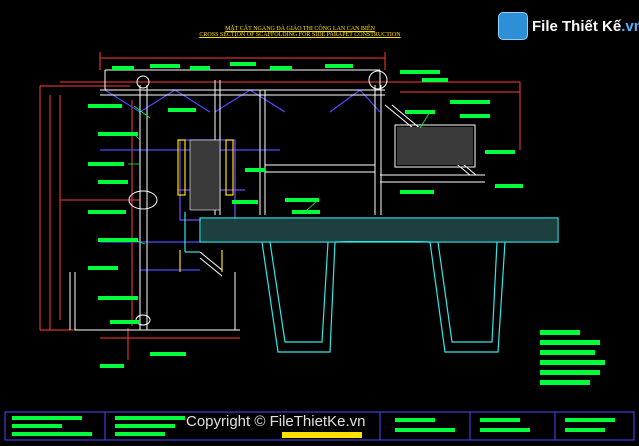 The height and width of the screenshot is (446, 639). I want to click on copyright-watermark: Copyright © FileThietKe.vn, so click(276, 421).